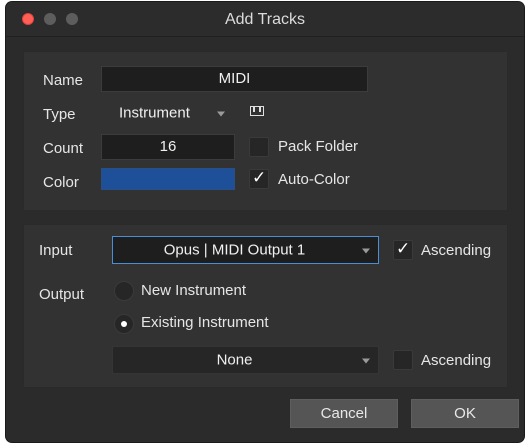  What do you see at coordinates (314, 179) in the screenshot?
I see `auto-color-label: Auto-Color` at bounding box center [314, 179].